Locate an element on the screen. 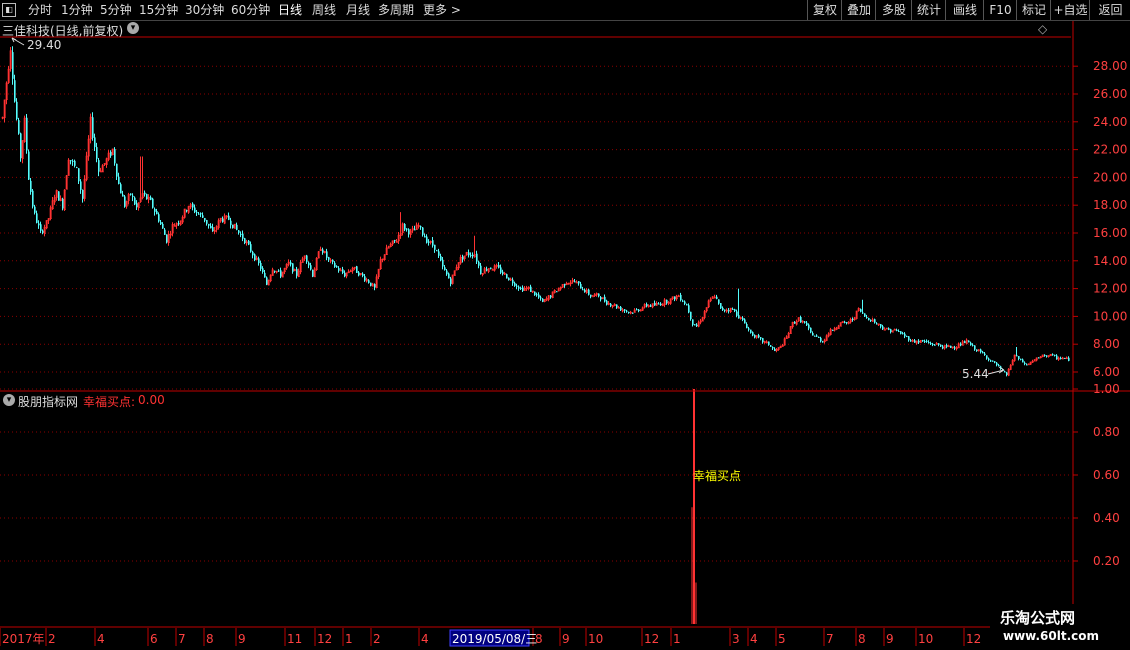  stock-title: 三佳科技(日线,前复权) is located at coordinates (63, 31).